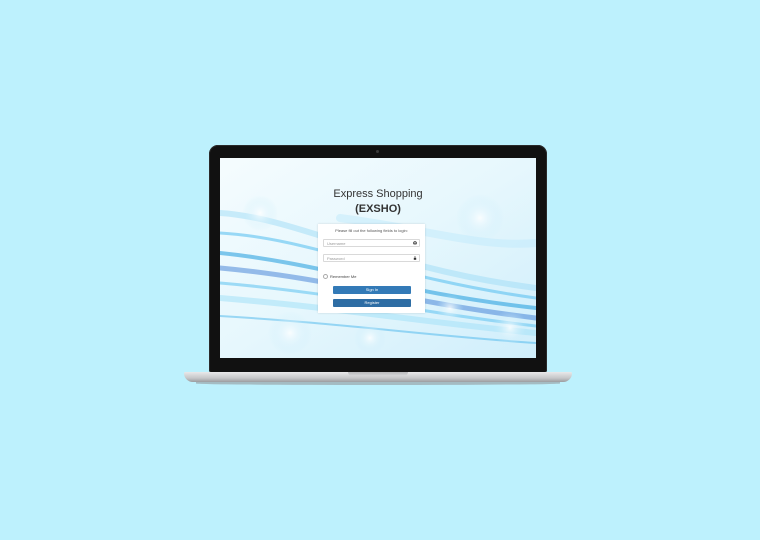  What do you see at coordinates (372, 290) in the screenshot?
I see `sign-in-button: Sign In` at bounding box center [372, 290].